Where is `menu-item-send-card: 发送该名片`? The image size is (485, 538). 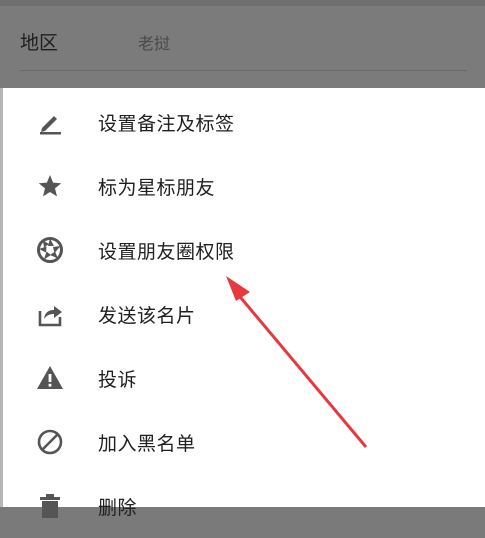 menu-item-send-card: 发送该名片 is located at coordinates (244, 314).